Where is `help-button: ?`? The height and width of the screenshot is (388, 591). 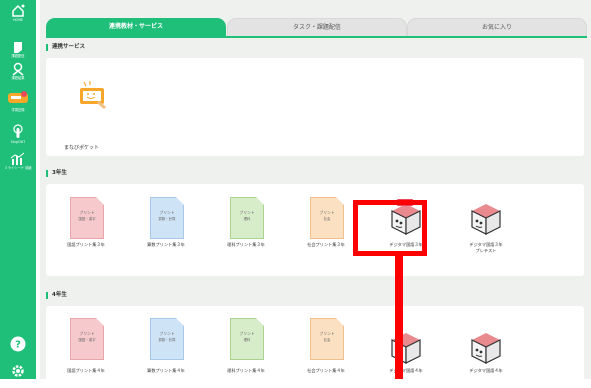 help-button: ? is located at coordinates (18, 344).